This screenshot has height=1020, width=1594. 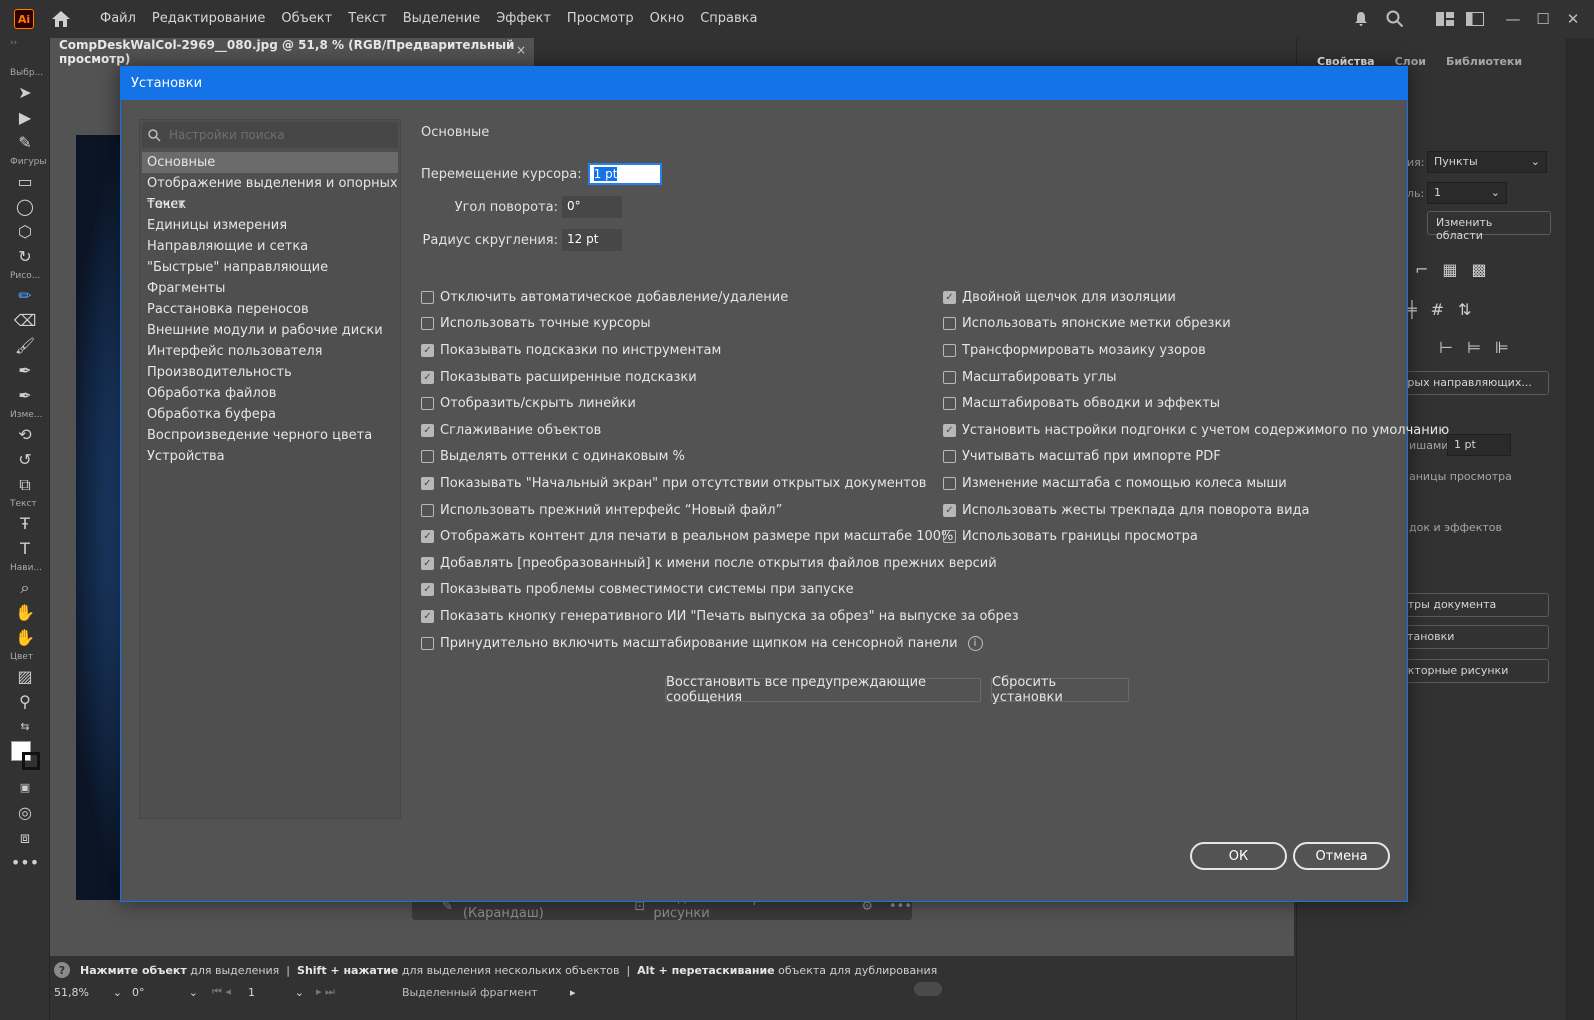 What do you see at coordinates (25, 117) in the screenshot?
I see `direct-selection-tool-icon: ▶` at bounding box center [25, 117].